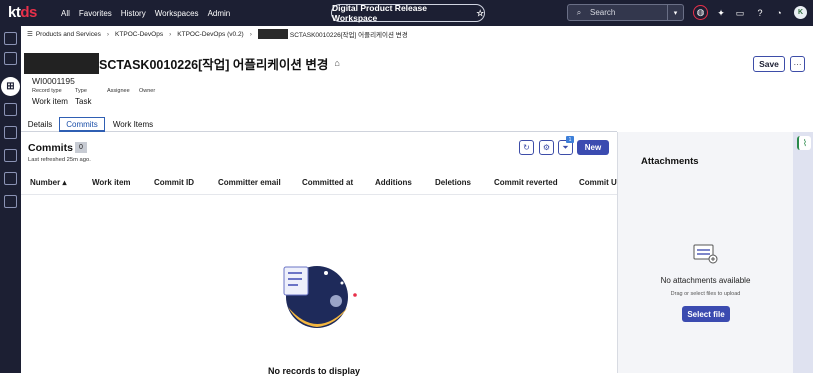 The width and height of the screenshot is (813, 376). I want to click on attachments-heading: Attachments, so click(670, 161).